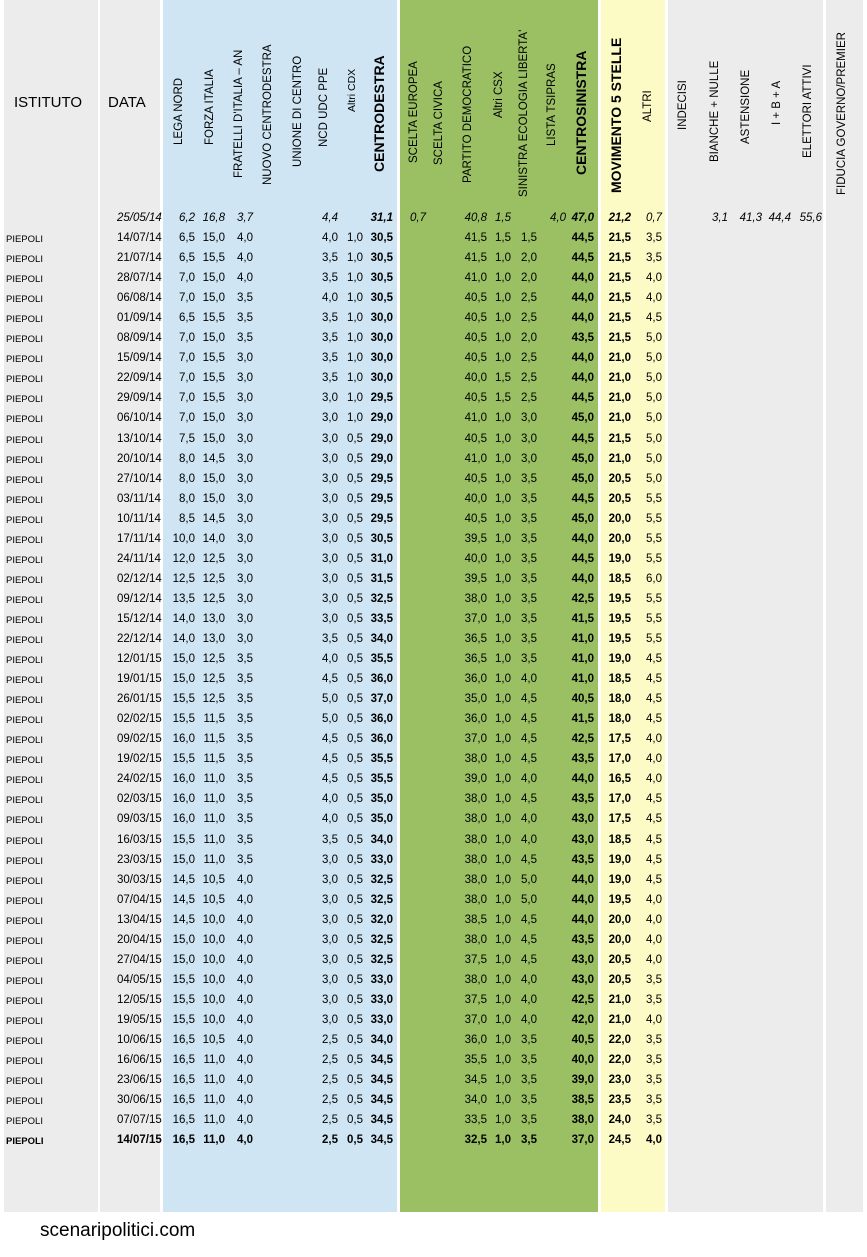 The height and width of the screenshot is (1257, 867). What do you see at coordinates (139, 859) in the screenshot?
I see `table-row-date: 23/03/15` at bounding box center [139, 859].